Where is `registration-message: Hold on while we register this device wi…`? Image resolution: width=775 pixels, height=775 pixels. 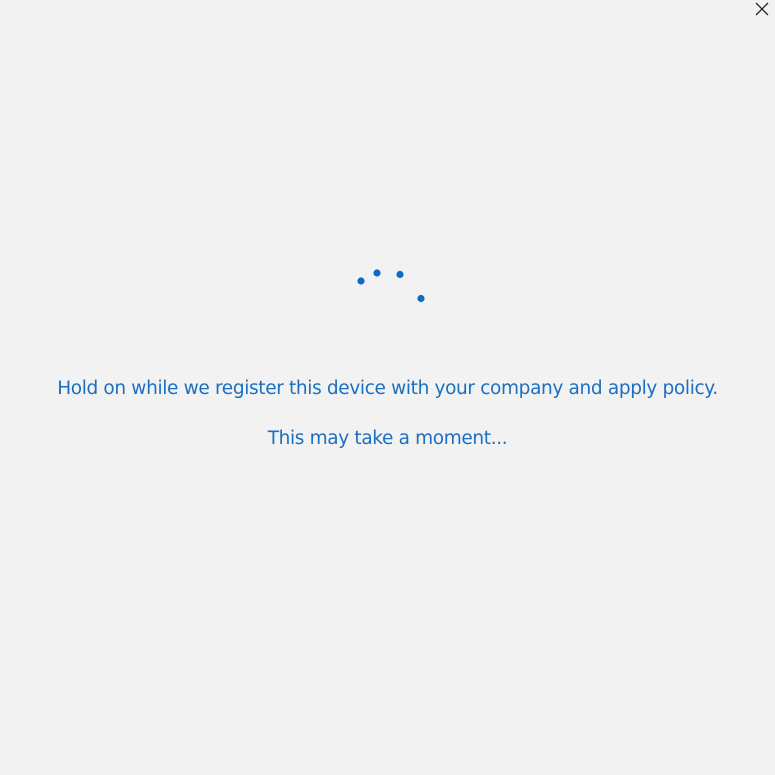
registration-message: Hold on while we register this device wi… is located at coordinates (387, 388).